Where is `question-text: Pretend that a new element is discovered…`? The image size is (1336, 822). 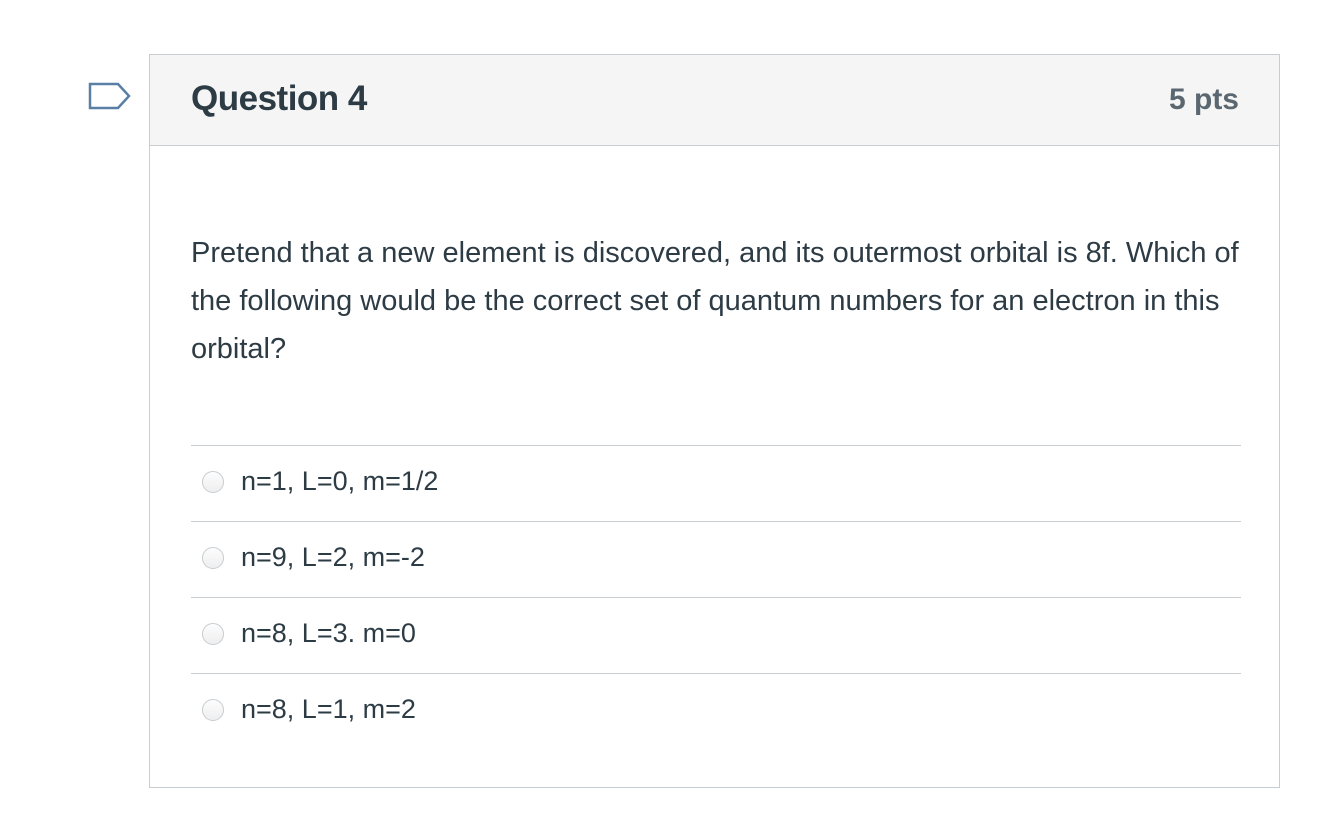 question-text: Pretend that a new element is discovered… is located at coordinates (715, 301).